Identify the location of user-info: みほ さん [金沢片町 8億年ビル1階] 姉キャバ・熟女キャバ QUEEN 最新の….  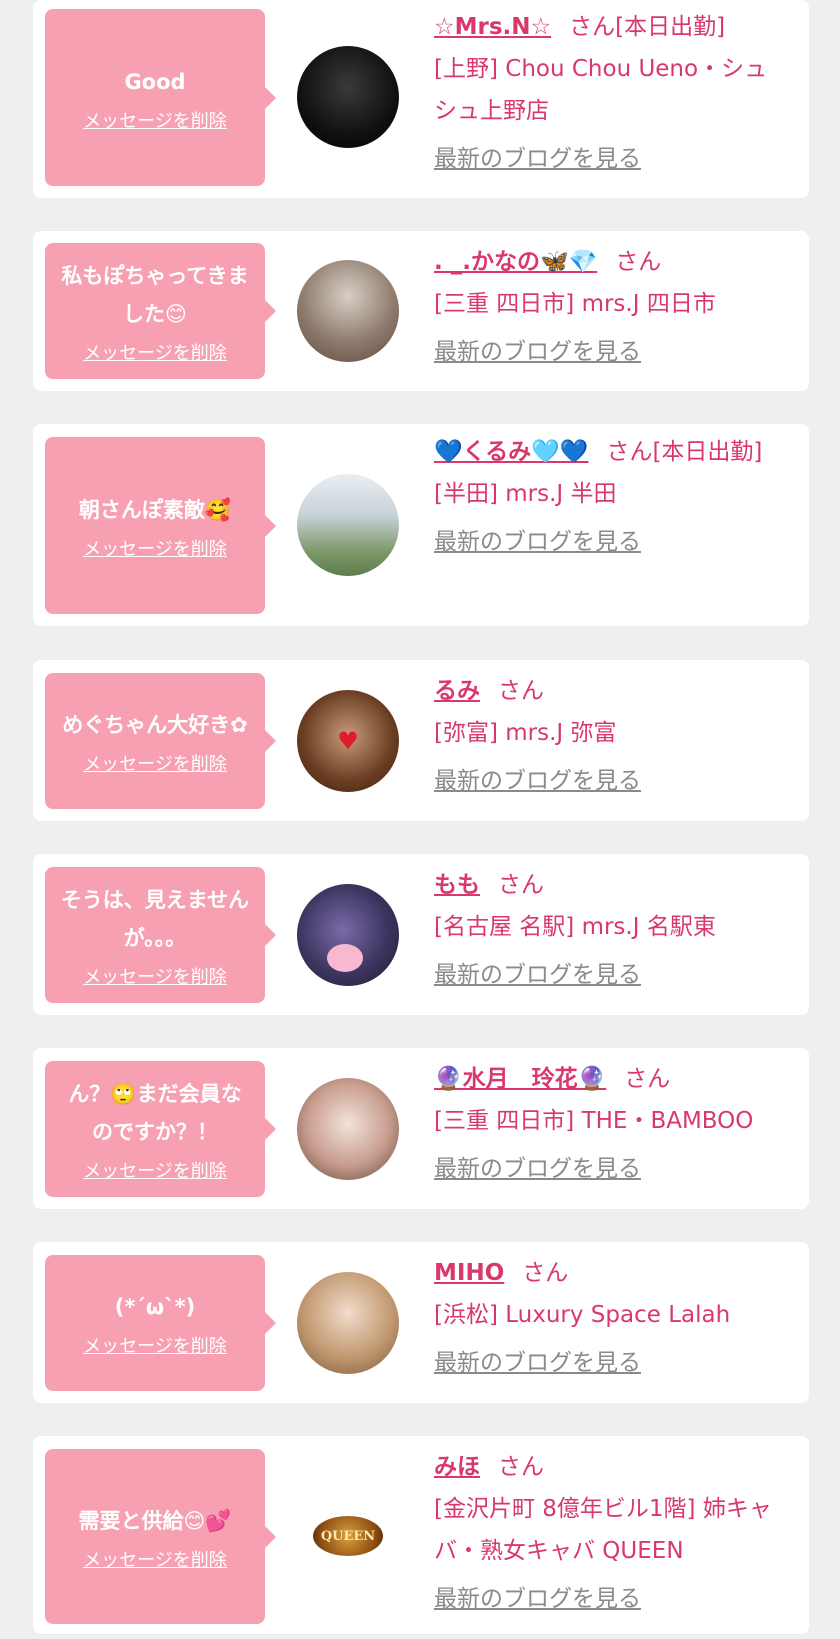
(609, 1533).